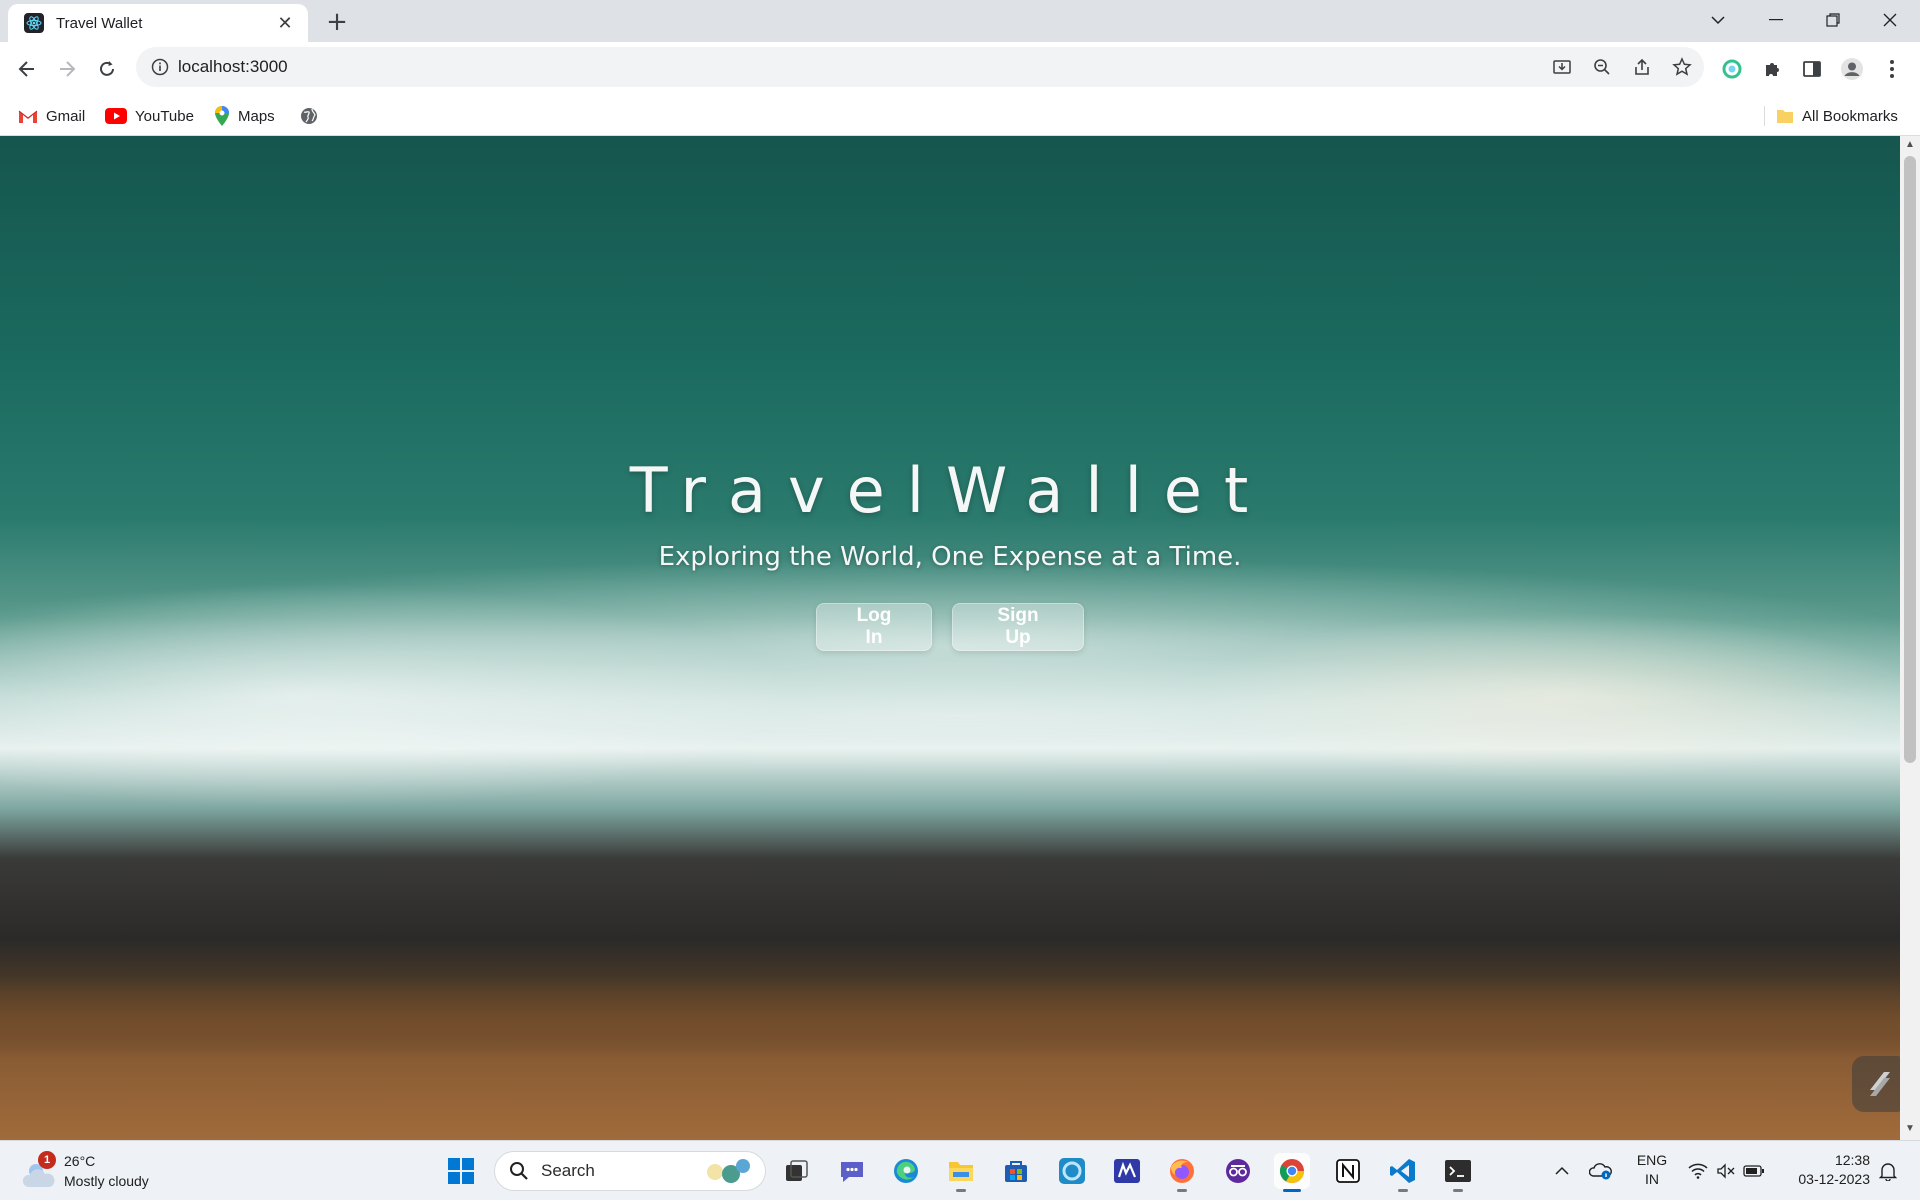 The height and width of the screenshot is (1200, 1920). What do you see at coordinates (1292, 1172) in the screenshot?
I see `chrome-button` at bounding box center [1292, 1172].